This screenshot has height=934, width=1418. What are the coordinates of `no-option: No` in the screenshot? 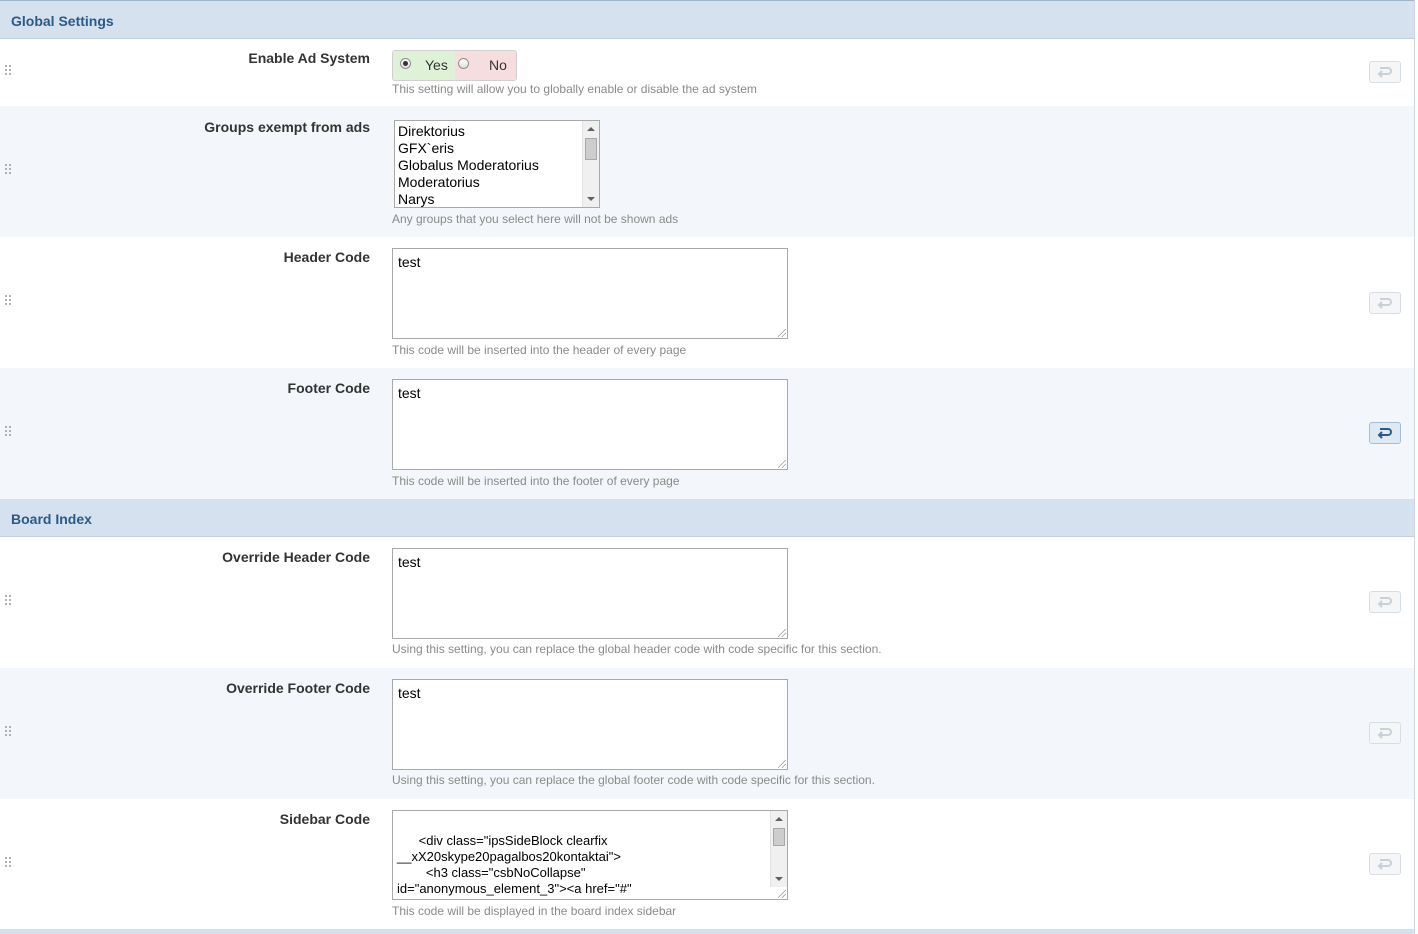 It's located at (485, 65).